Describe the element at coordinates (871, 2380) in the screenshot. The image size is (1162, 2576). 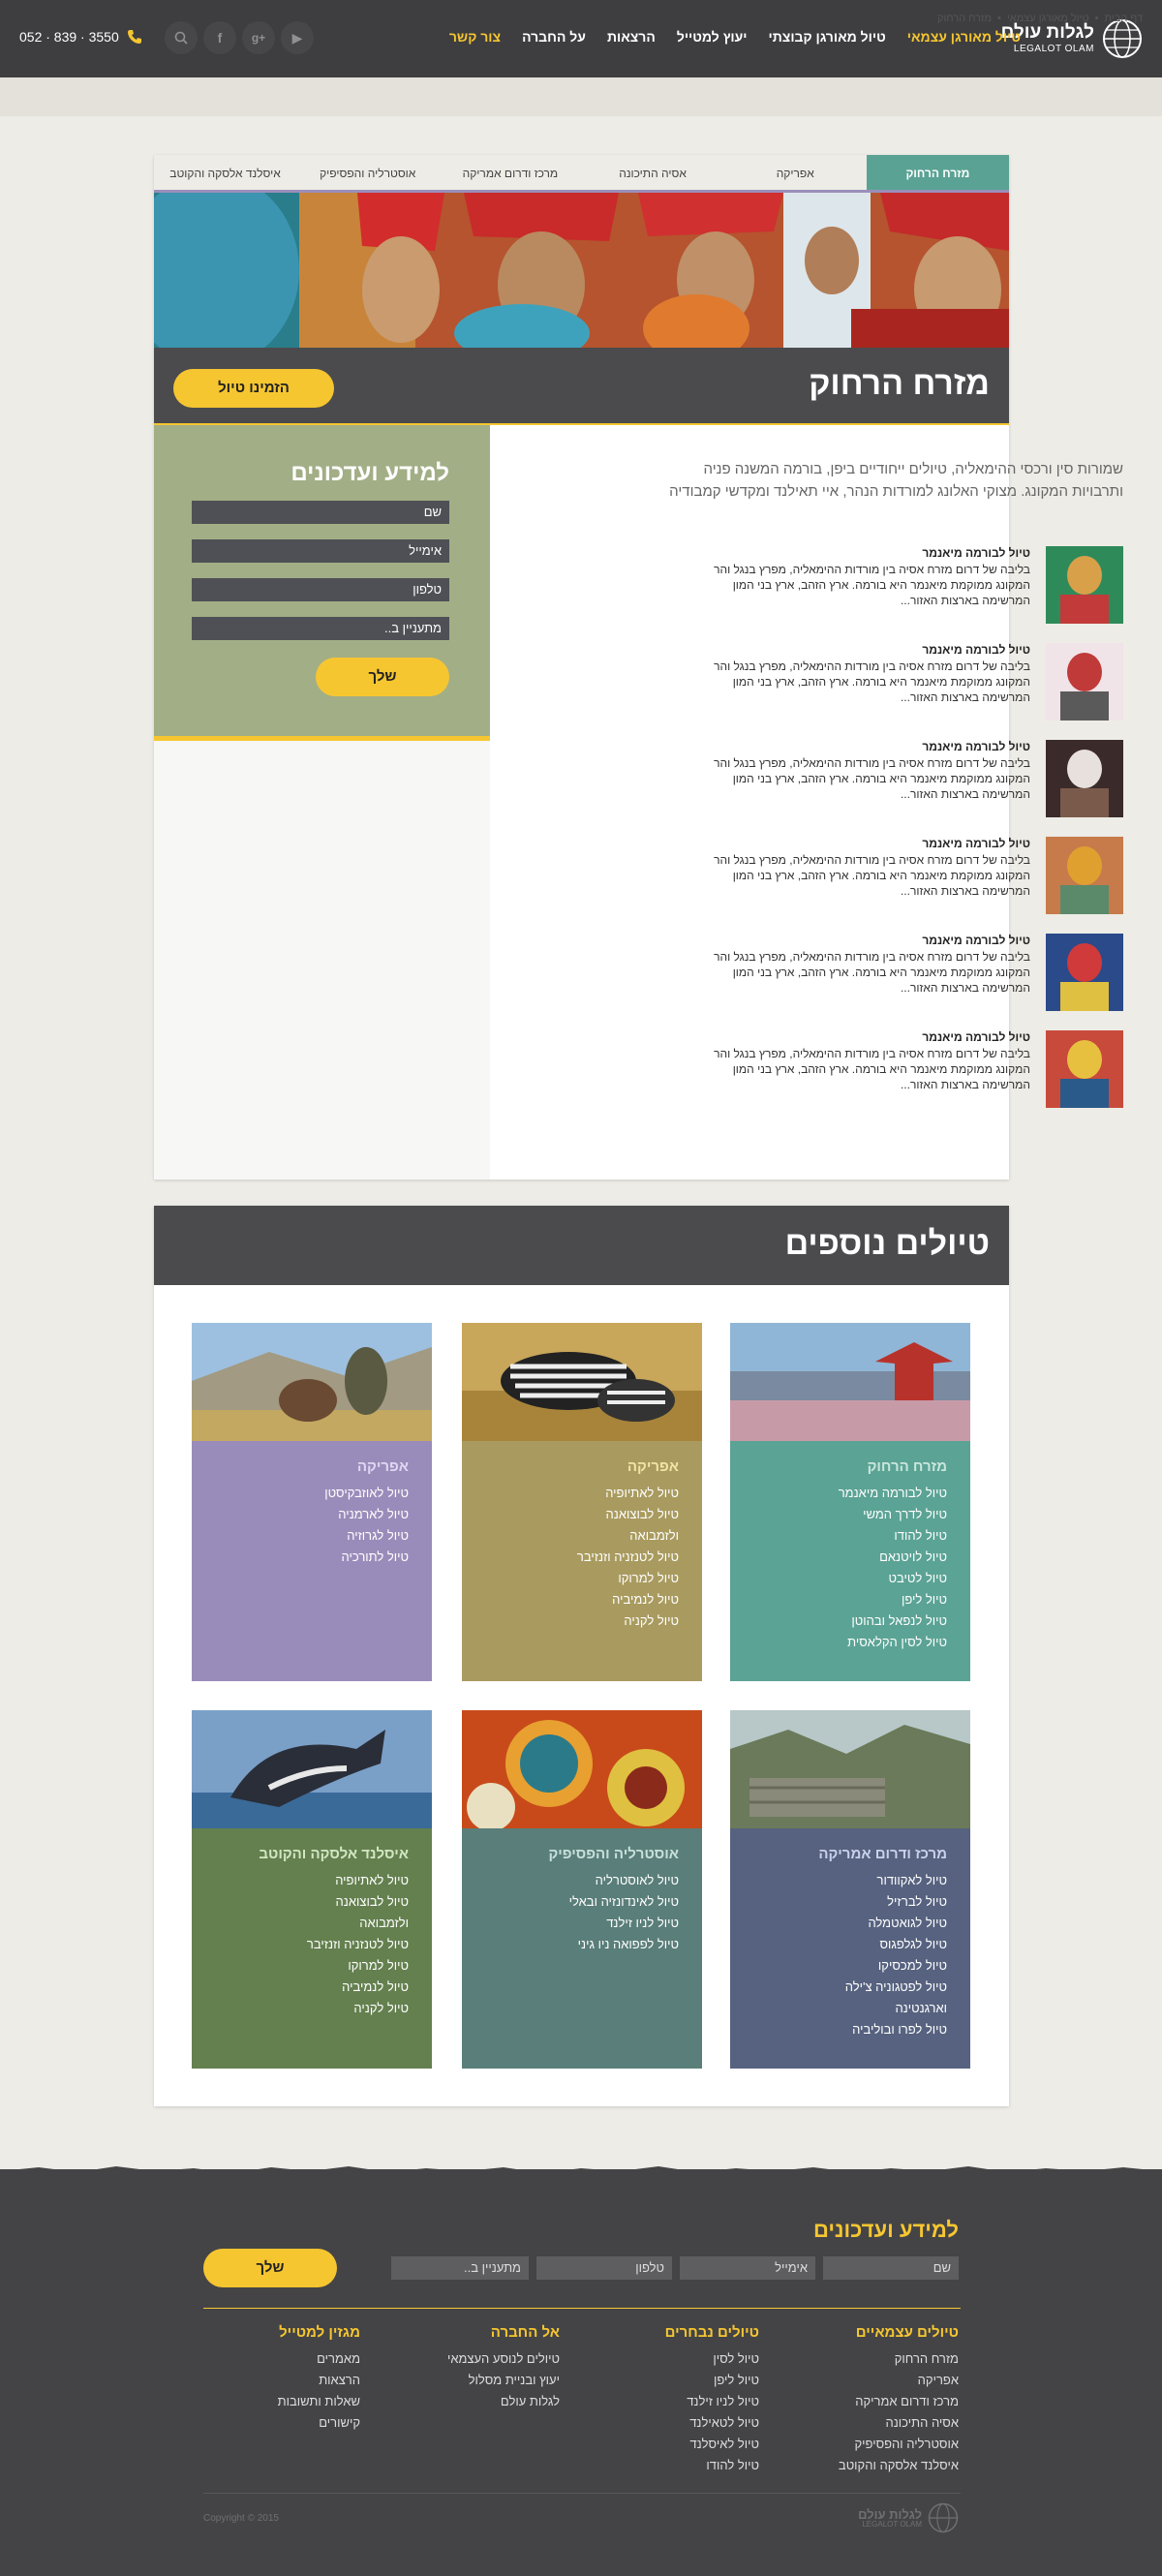
I see `footer-link: אפריקה` at that location.